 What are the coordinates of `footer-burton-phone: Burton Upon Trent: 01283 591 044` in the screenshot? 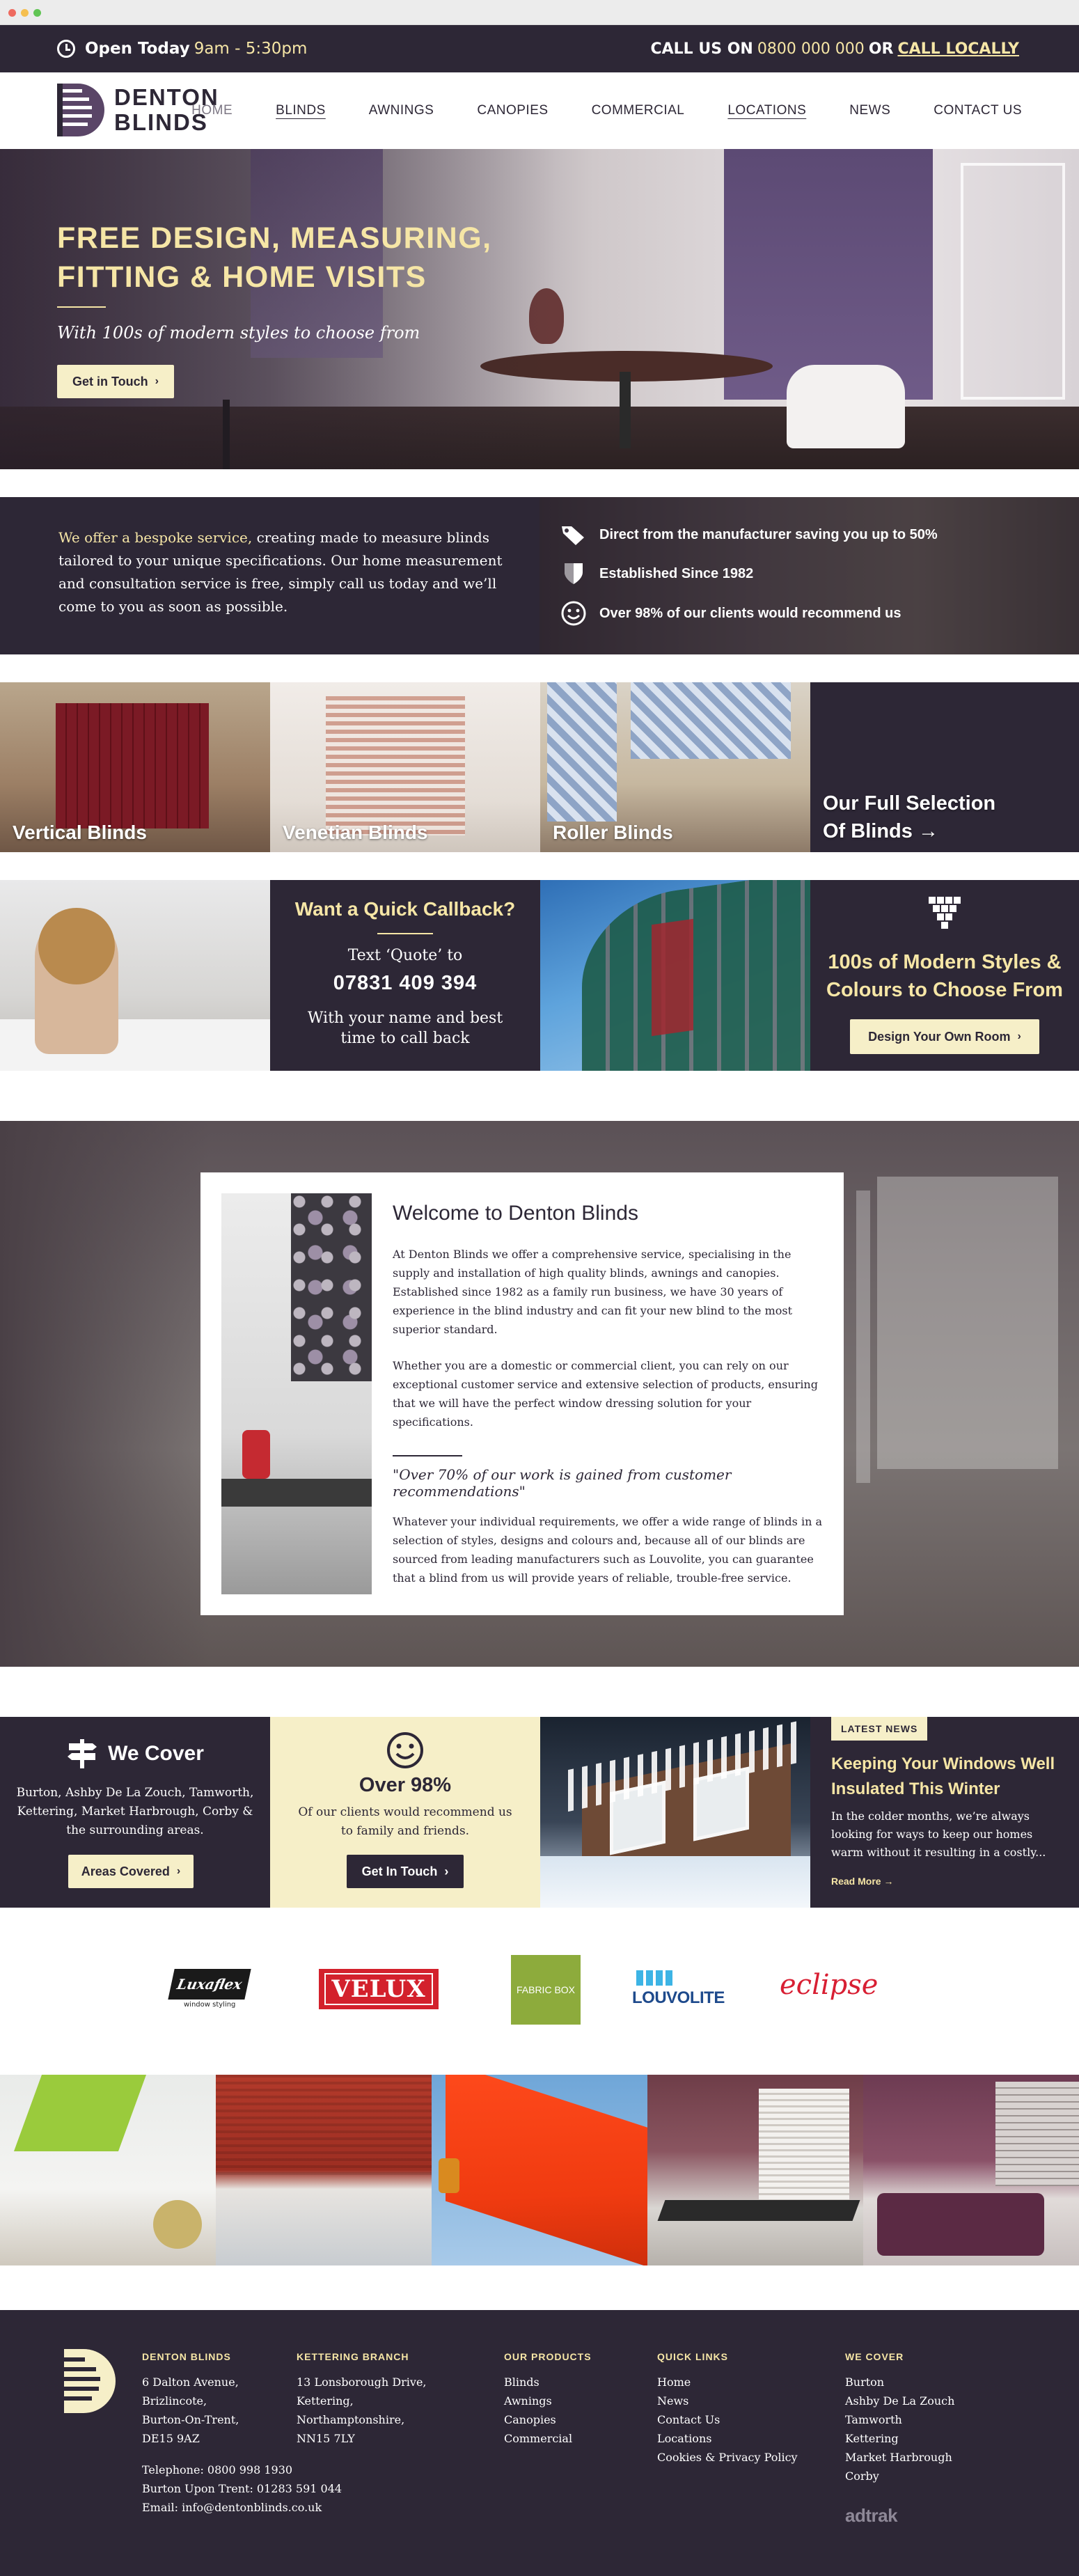 It's located at (242, 2488).